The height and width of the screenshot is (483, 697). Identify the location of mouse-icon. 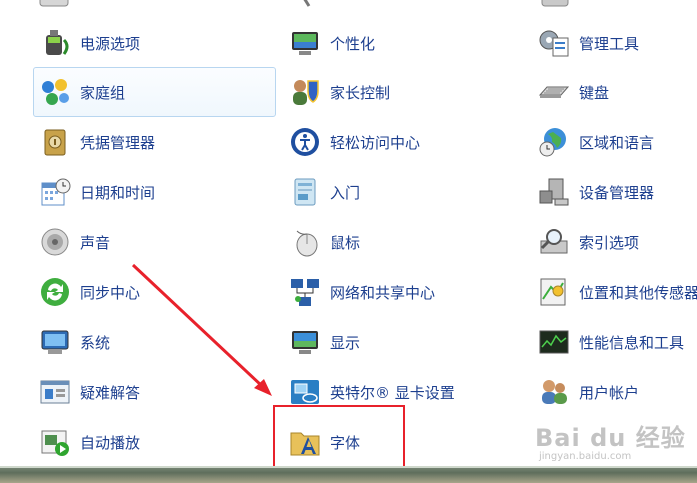
(305, 242).